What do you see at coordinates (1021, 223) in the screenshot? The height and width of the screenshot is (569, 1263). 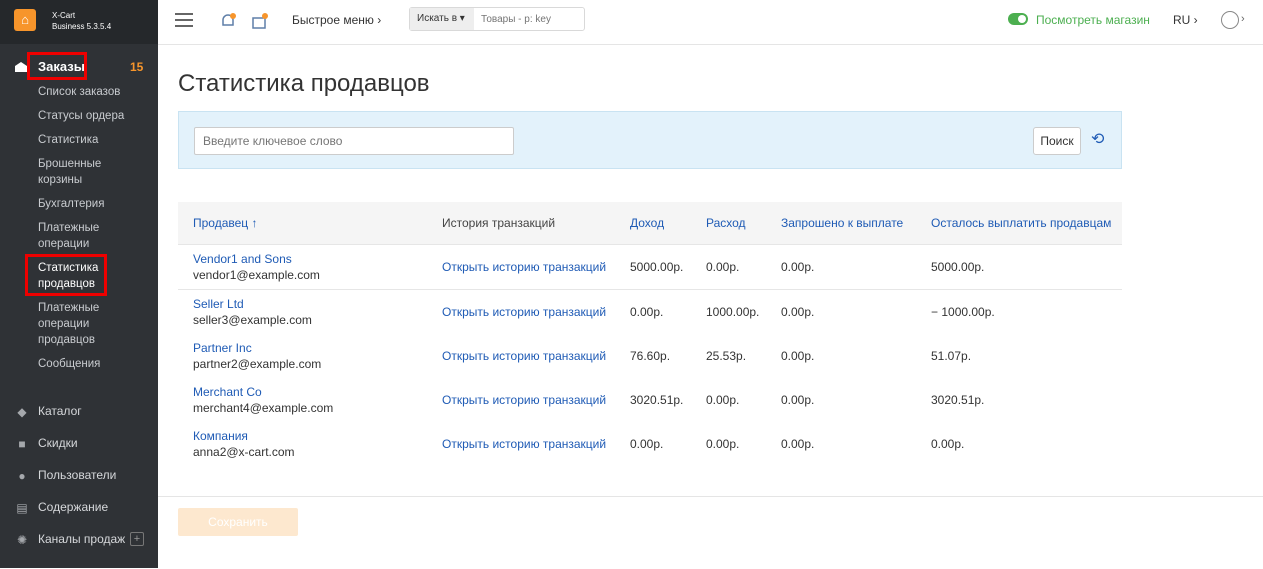 I see `col-remaining: Осталось выплатить продавцам` at bounding box center [1021, 223].